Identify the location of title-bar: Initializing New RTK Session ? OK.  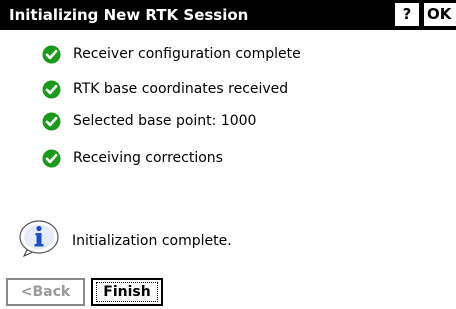
(228, 15).